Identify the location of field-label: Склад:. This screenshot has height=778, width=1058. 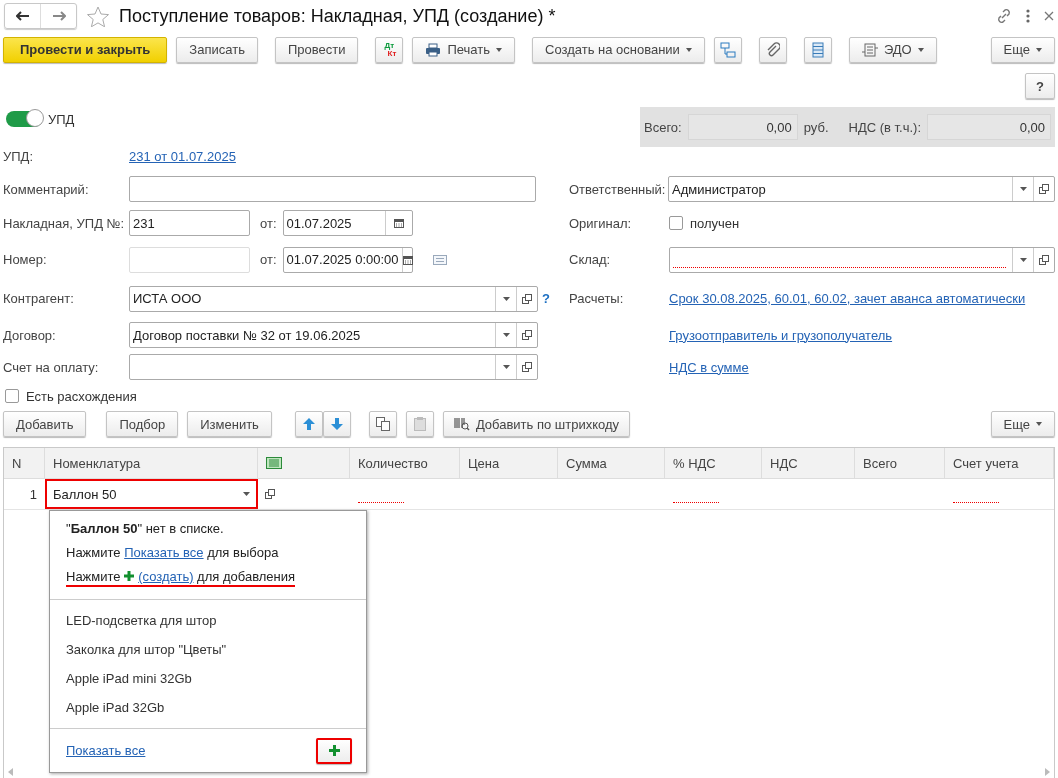
(590, 259).